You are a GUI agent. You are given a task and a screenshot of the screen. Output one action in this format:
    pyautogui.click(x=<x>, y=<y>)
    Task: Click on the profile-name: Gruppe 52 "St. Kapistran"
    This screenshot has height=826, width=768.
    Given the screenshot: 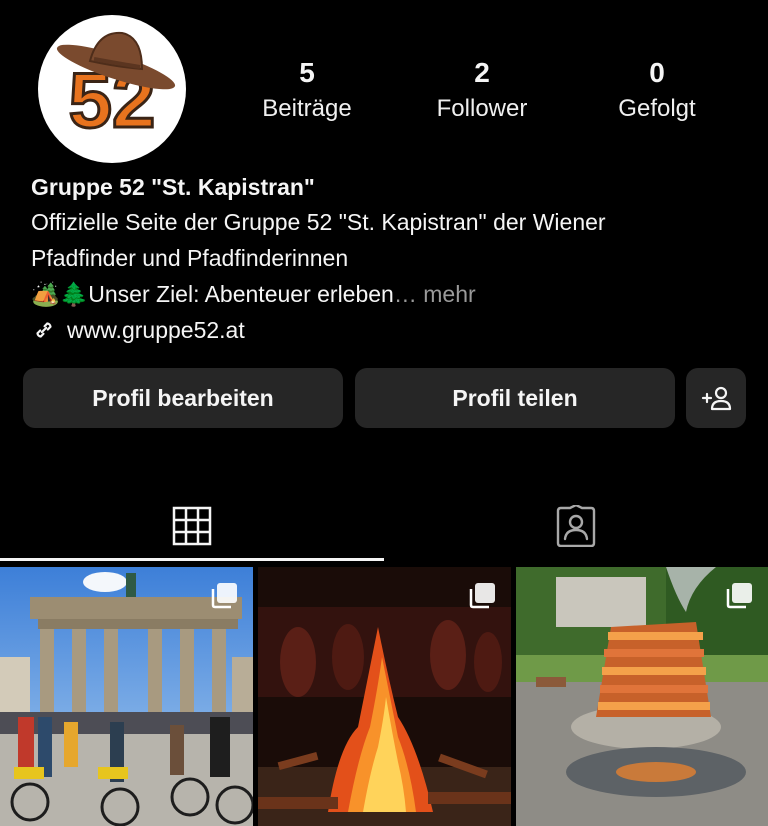 What is the action you would take?
    pyautogui.click(x=173, y=187)
    